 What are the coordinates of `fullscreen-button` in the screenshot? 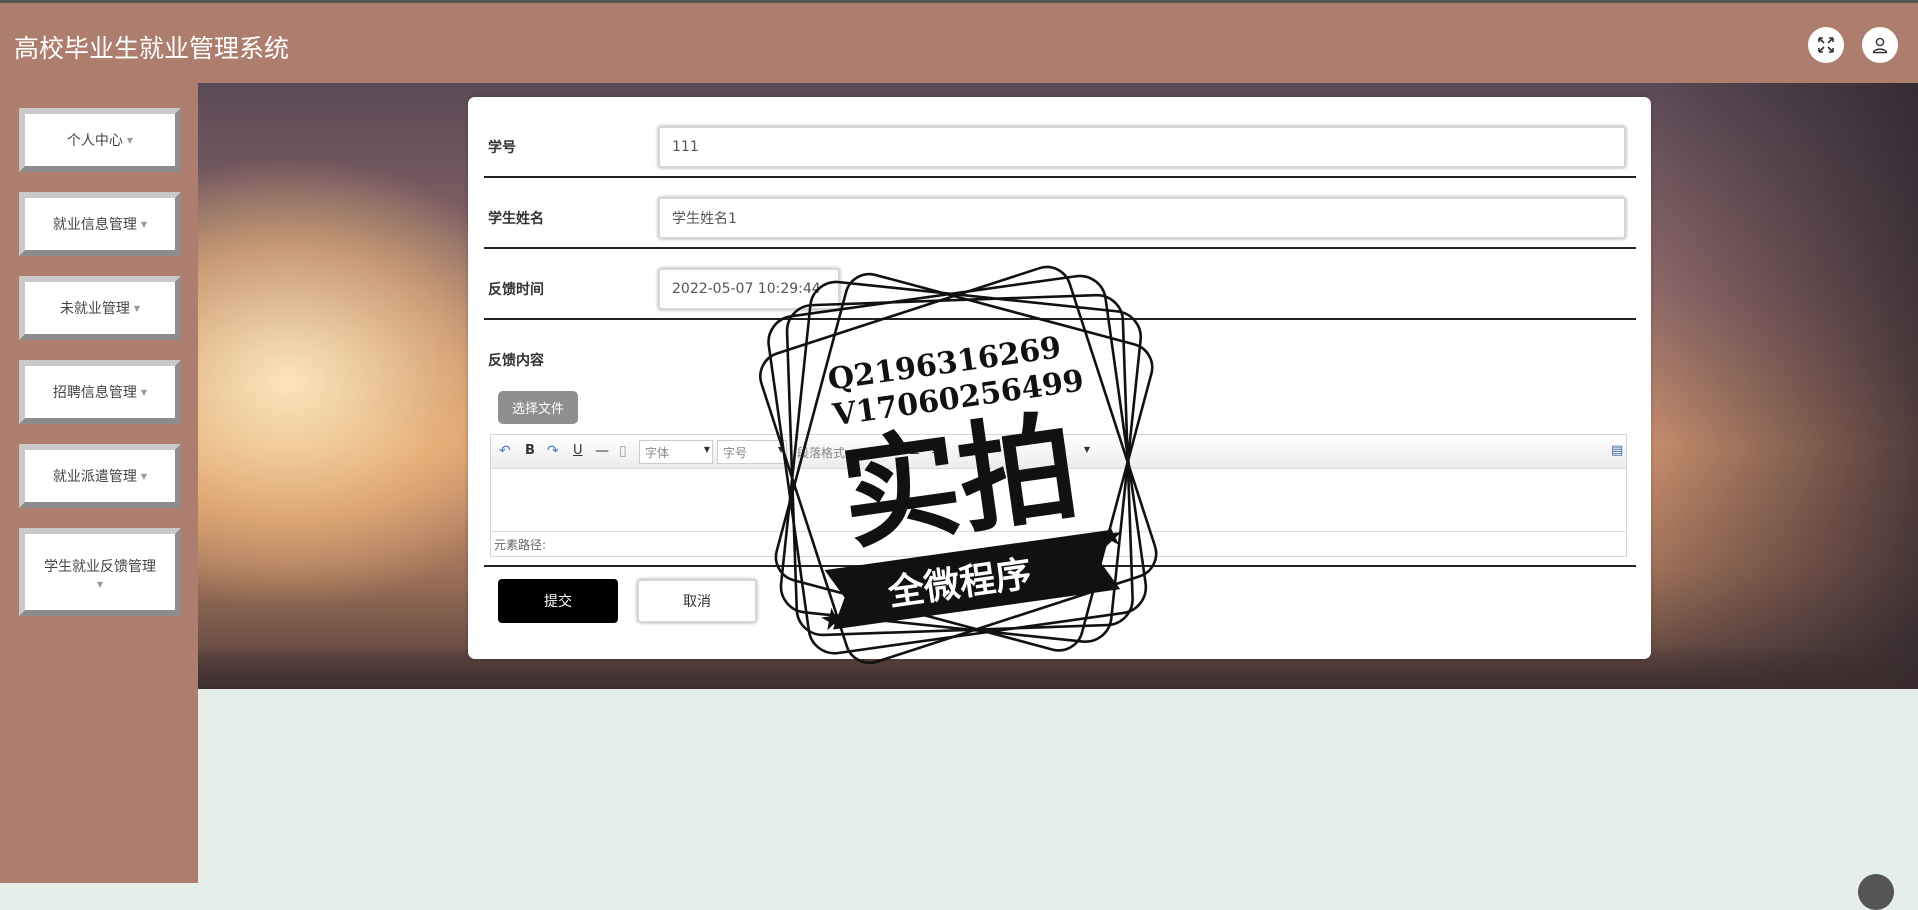 It's located at (1826, 45).